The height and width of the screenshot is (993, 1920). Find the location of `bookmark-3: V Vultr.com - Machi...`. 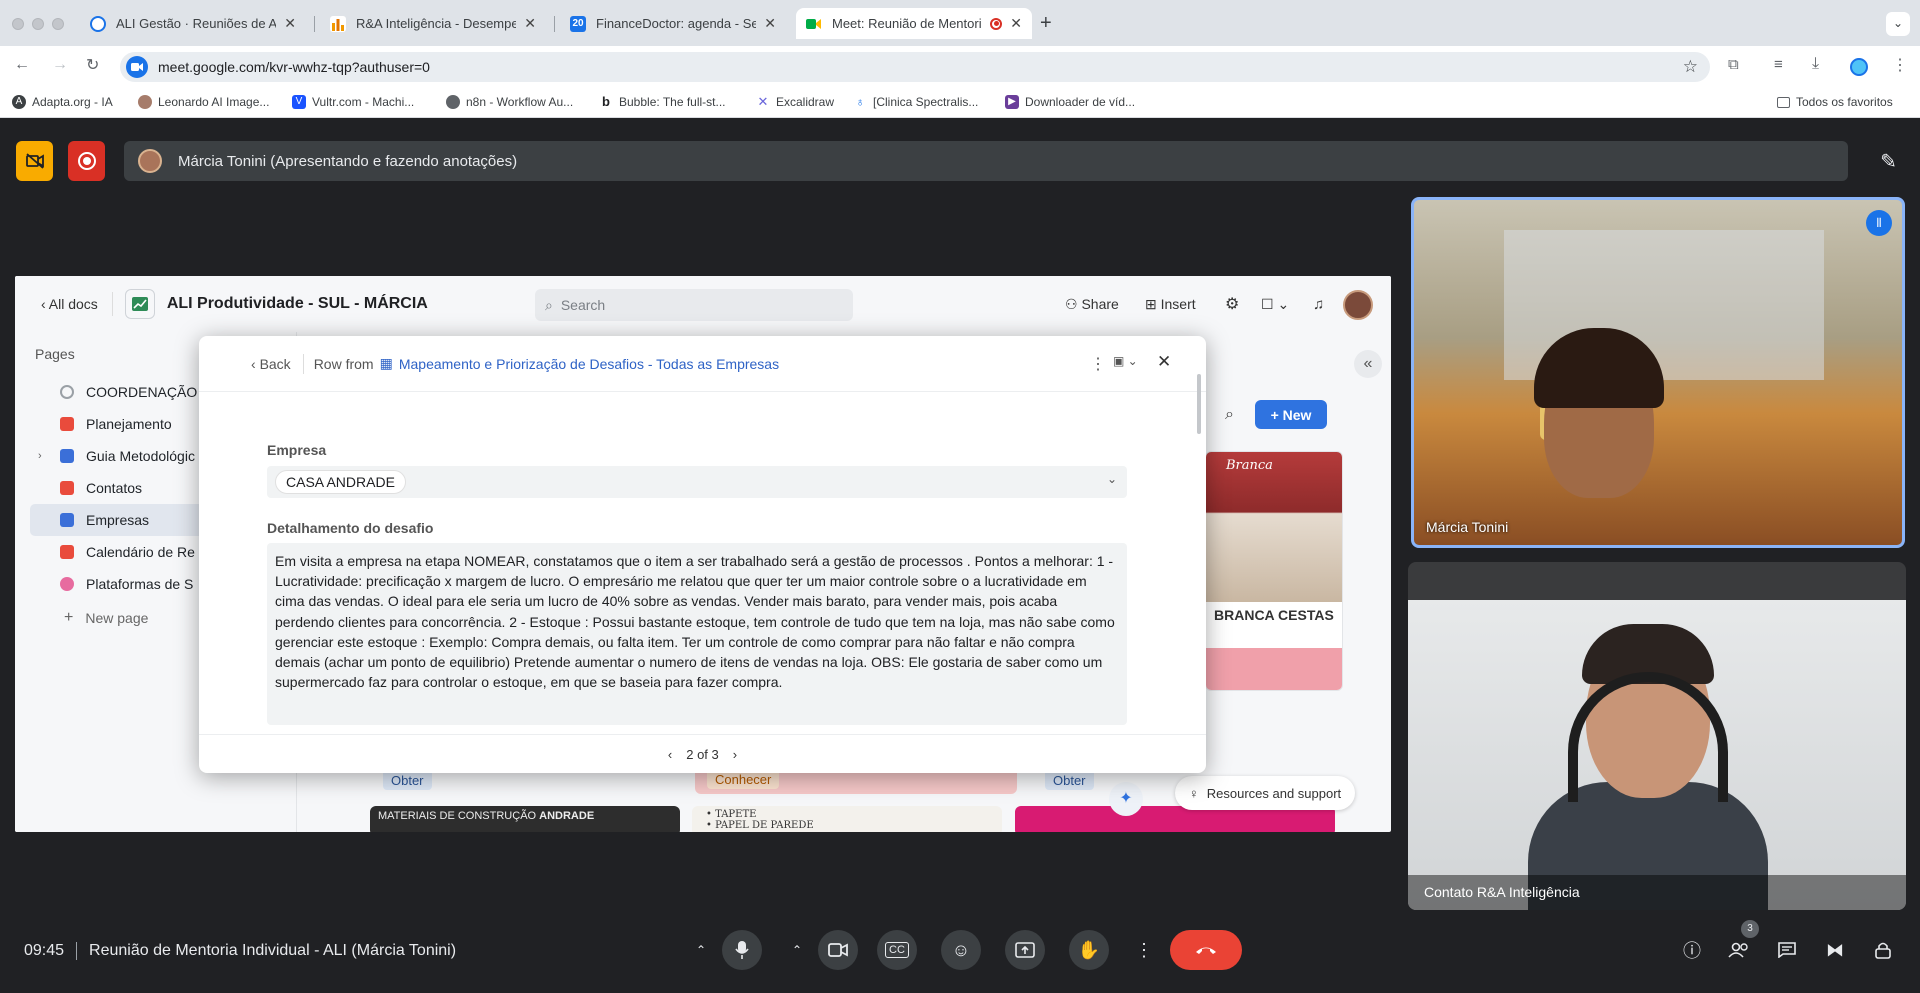

bookmark-3: V Vultr.com - Machi... is located at coordinates (353, 102).